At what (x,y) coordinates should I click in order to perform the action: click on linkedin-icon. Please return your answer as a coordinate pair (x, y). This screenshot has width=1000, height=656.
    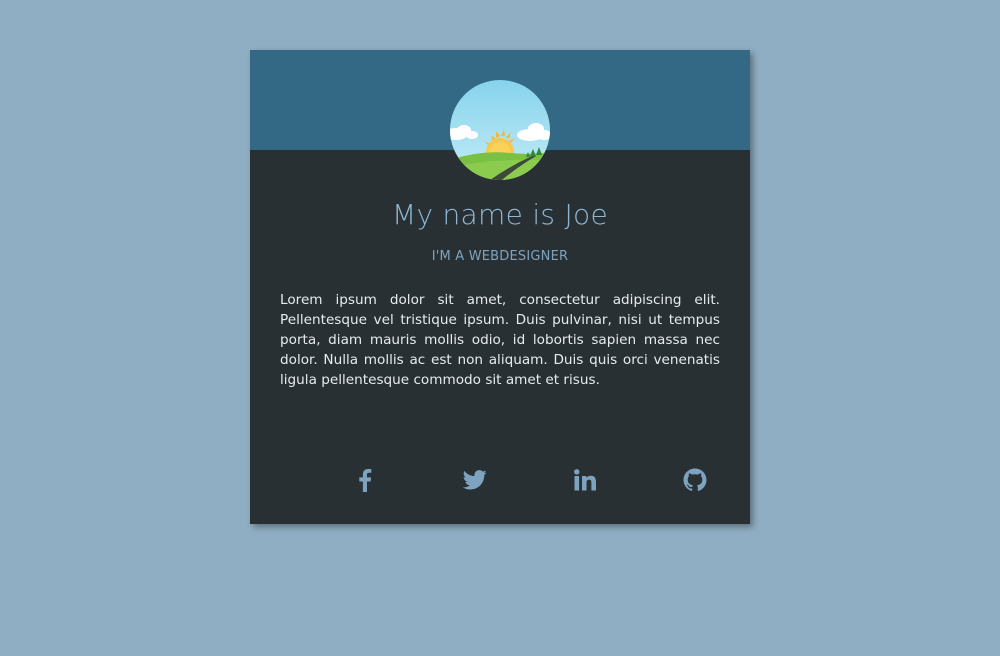
    Looking at the image, I should click on (585, 480).